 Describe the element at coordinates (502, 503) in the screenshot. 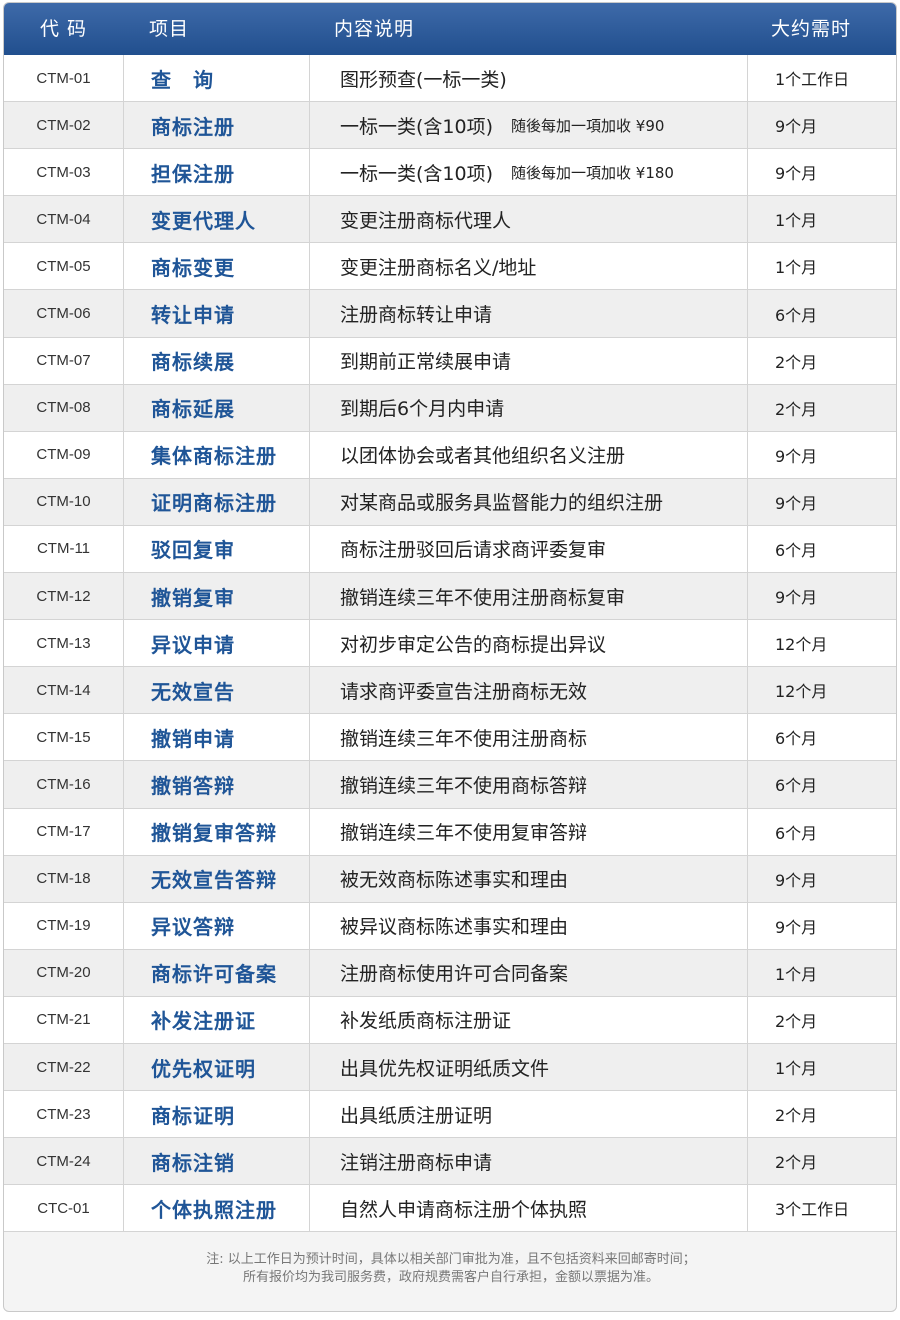

I see `row-description-text: 对某商品或服务具监督能力的组织注册` at that location.